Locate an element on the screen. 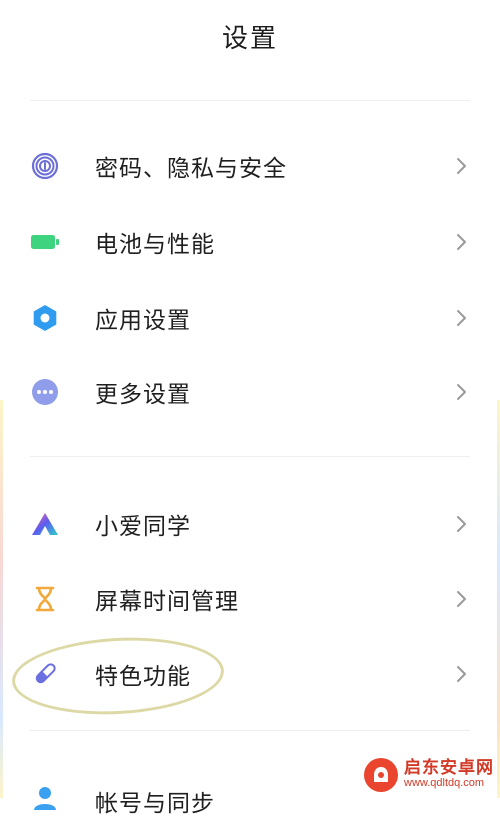 This screenshot has height=818, width=500. watermark-logo-icon is located at coordinates (381, 775).